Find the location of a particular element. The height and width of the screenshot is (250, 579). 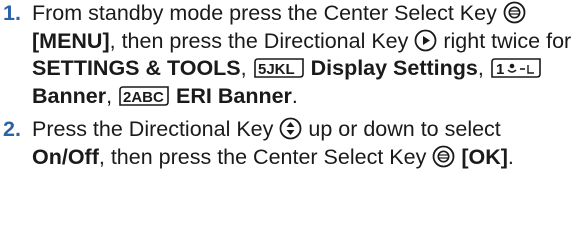

onoff-label: On/Off is located at coordinates (65, 156).